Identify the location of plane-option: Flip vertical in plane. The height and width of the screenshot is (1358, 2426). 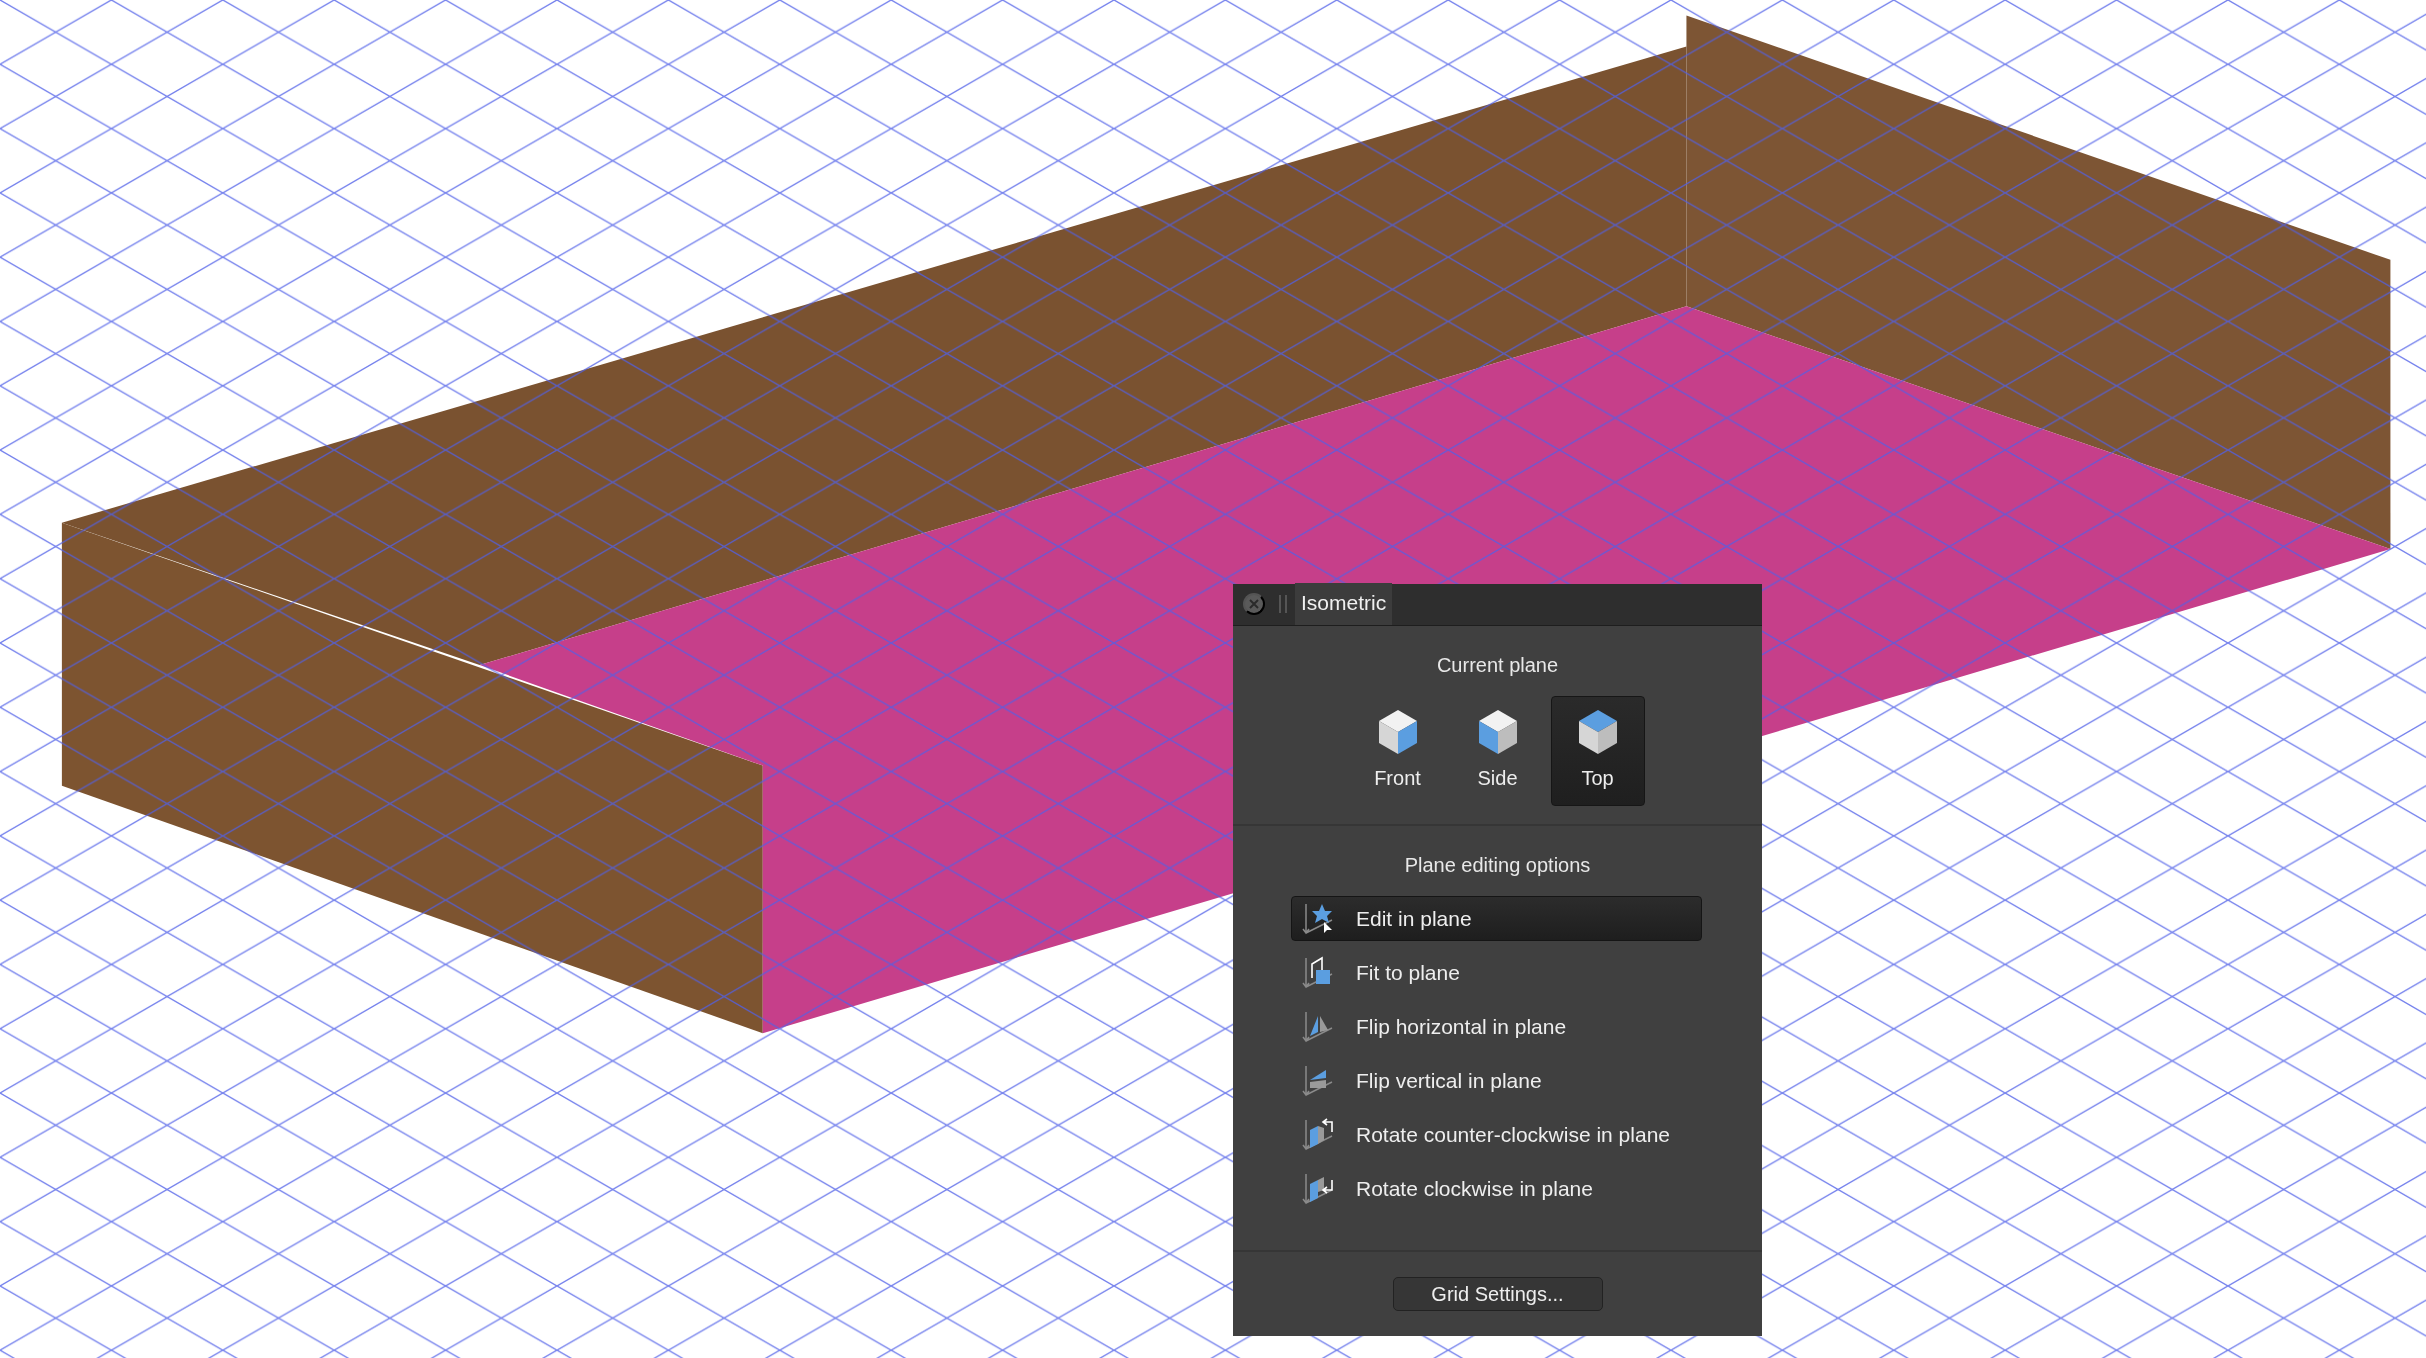
(1496, 1080).